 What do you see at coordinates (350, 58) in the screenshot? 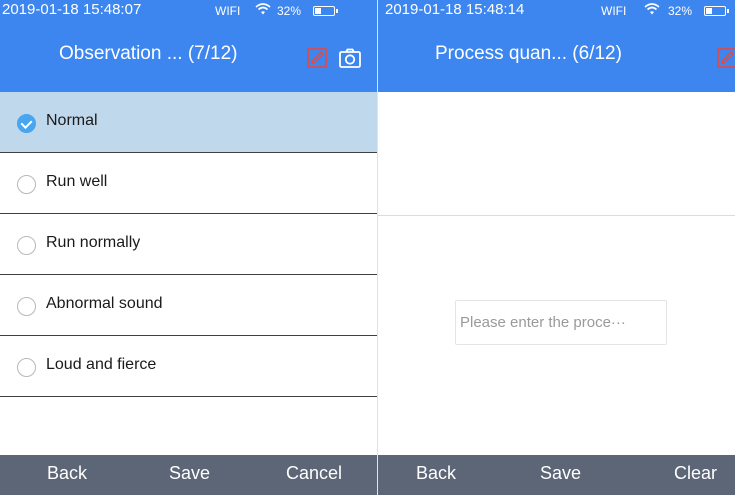
I see `camera-icon` at bounding box center [350, 58].